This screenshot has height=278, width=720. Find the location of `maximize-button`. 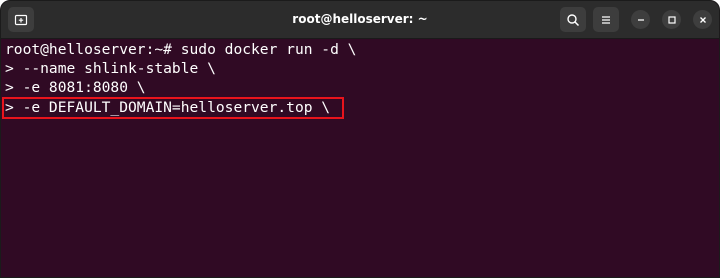

maximize-button is located at coordinates (671, 19).